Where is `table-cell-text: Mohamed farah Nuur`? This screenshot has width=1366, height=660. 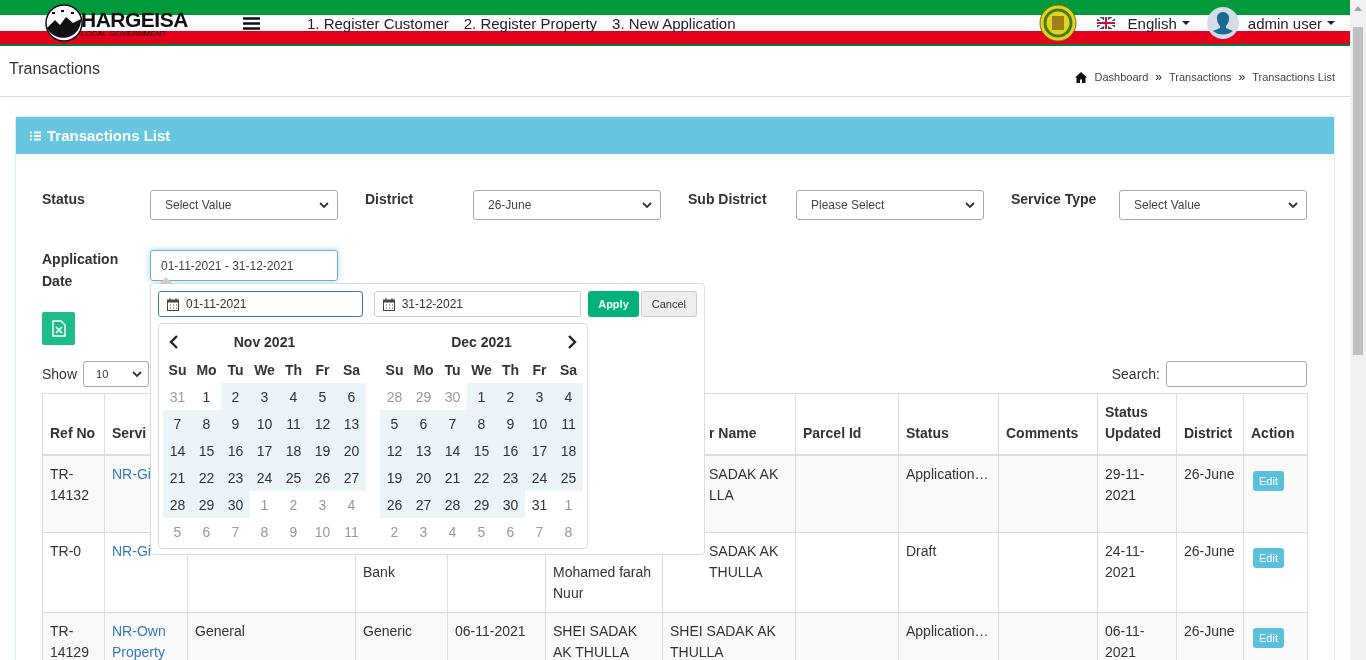
table-cell-text: Mohamed farah Nuur is located at coordinates (603, 582).